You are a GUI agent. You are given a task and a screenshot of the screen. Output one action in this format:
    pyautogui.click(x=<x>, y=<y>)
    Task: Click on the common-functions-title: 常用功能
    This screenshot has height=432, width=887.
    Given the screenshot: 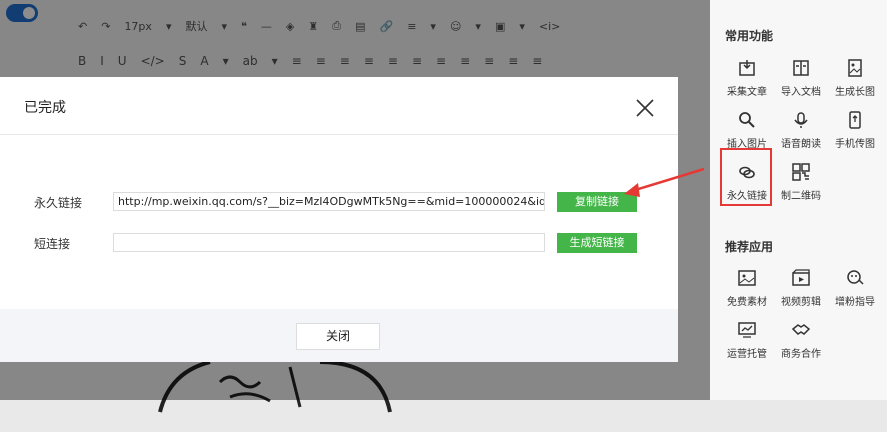 What is the action you would take?
    pyautogui.click(x=749, y=36)
    